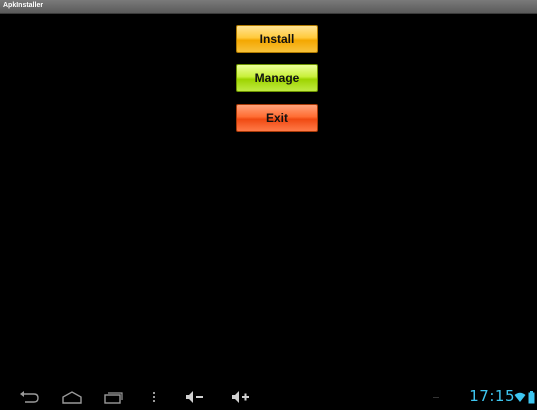 Image resolution: width=537 pixels, height=410 pixels. Describe the element at coordinates (154, 397) in the screenshot. I see `menu-icon` at that location.